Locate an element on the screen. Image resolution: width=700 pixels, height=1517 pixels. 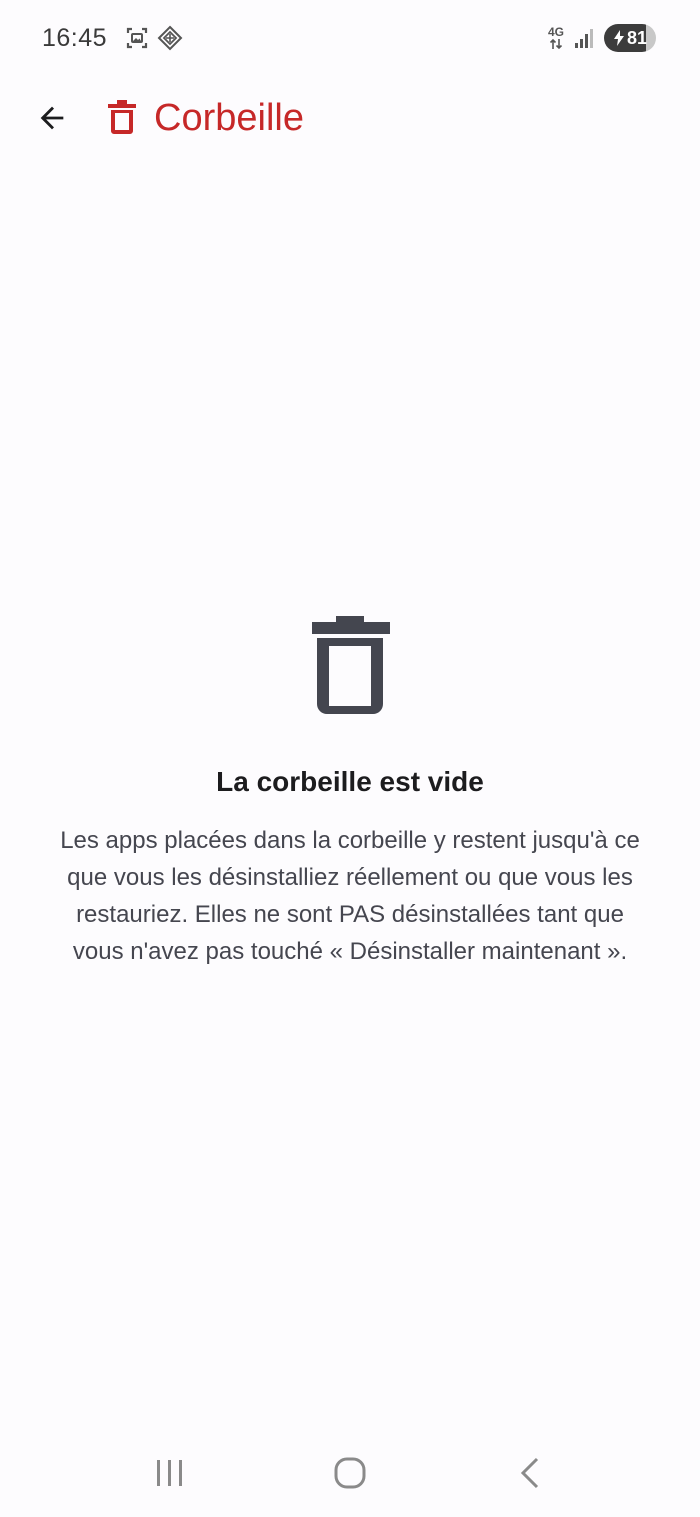
recents-button is located at coordinates (170, 1473).